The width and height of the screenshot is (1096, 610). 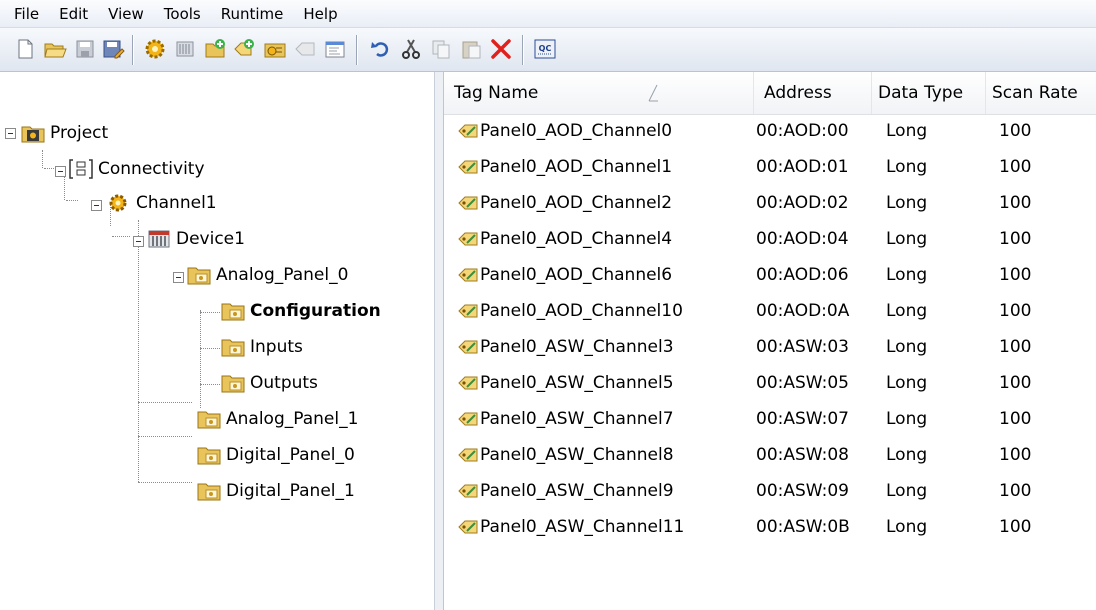 I want to click on cell-address: 00:ASW:09, so click(x=802, y=491).